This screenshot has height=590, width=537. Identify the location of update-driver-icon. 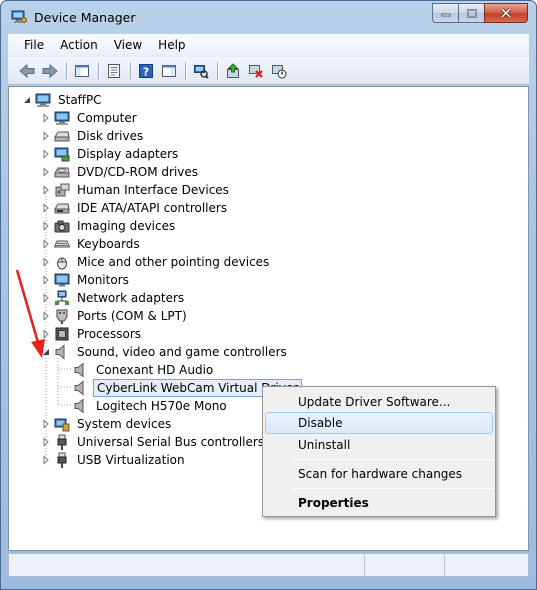
(233, 70).